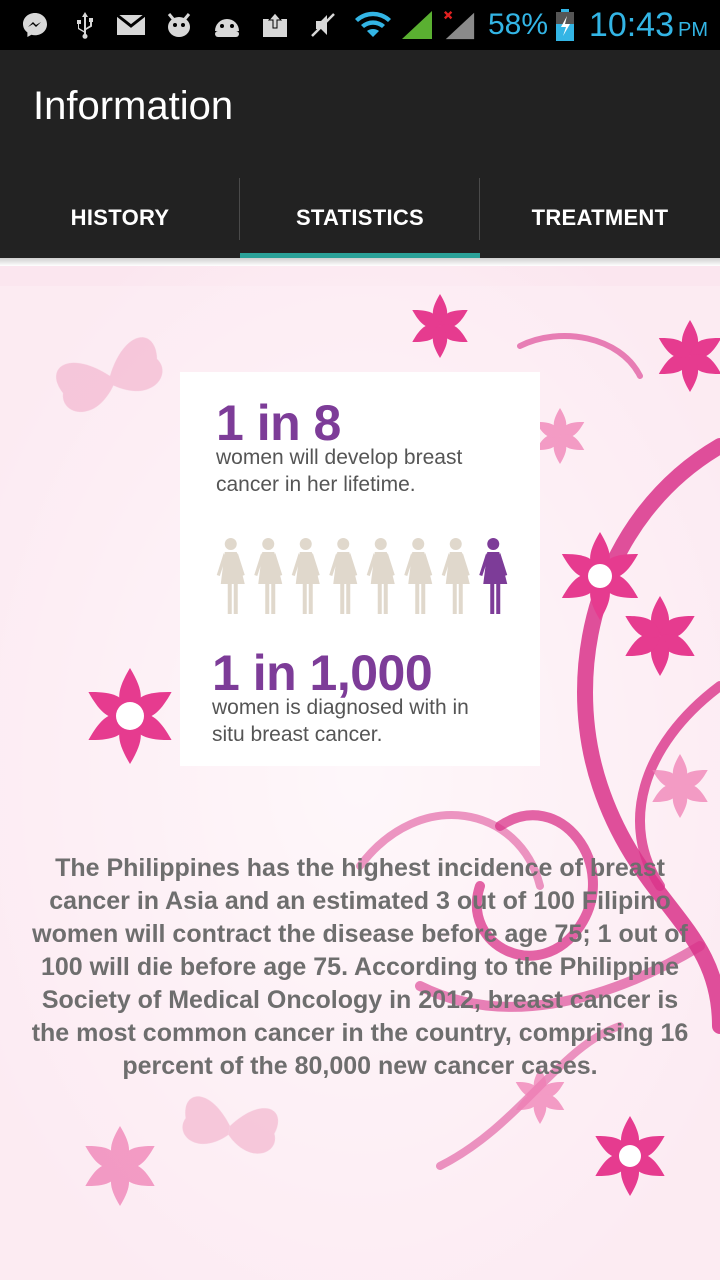 The height and width of the screenshot is (1280, 720). Describe the element at coordinates (323, 25) in the screenshot. I see `mute-icon` at that location.